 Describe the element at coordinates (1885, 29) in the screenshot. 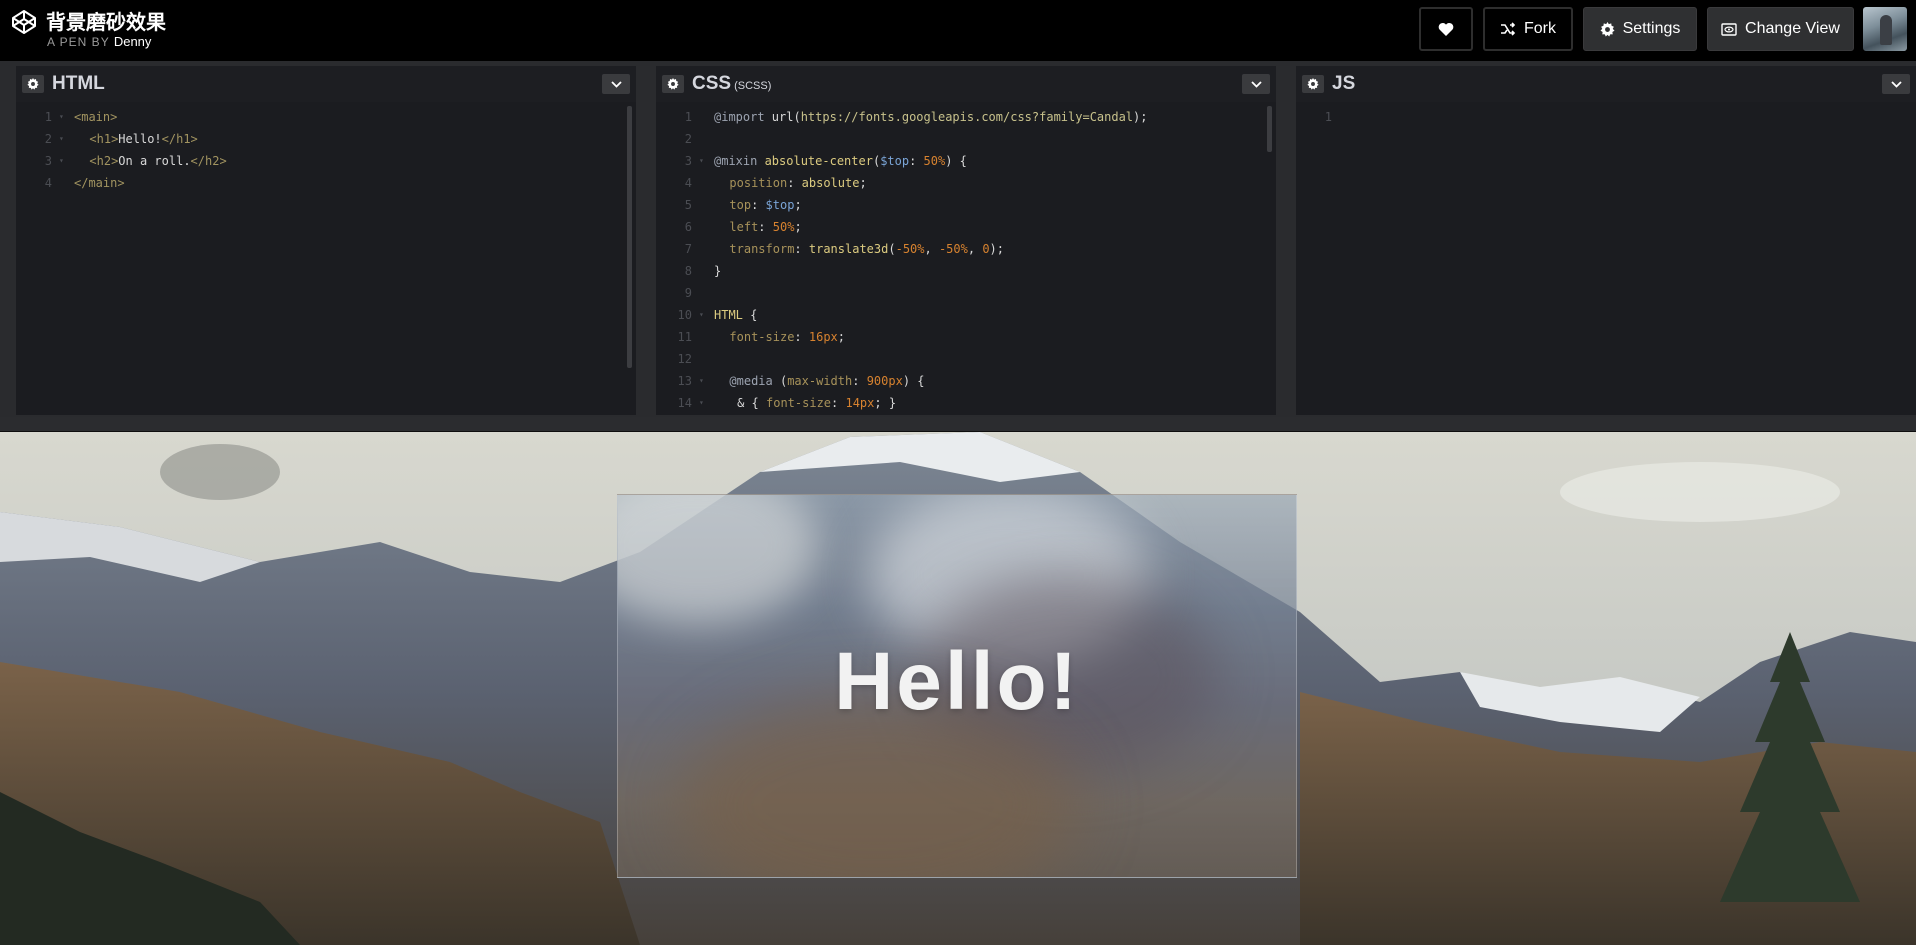

I see `user-avatar` at that location.